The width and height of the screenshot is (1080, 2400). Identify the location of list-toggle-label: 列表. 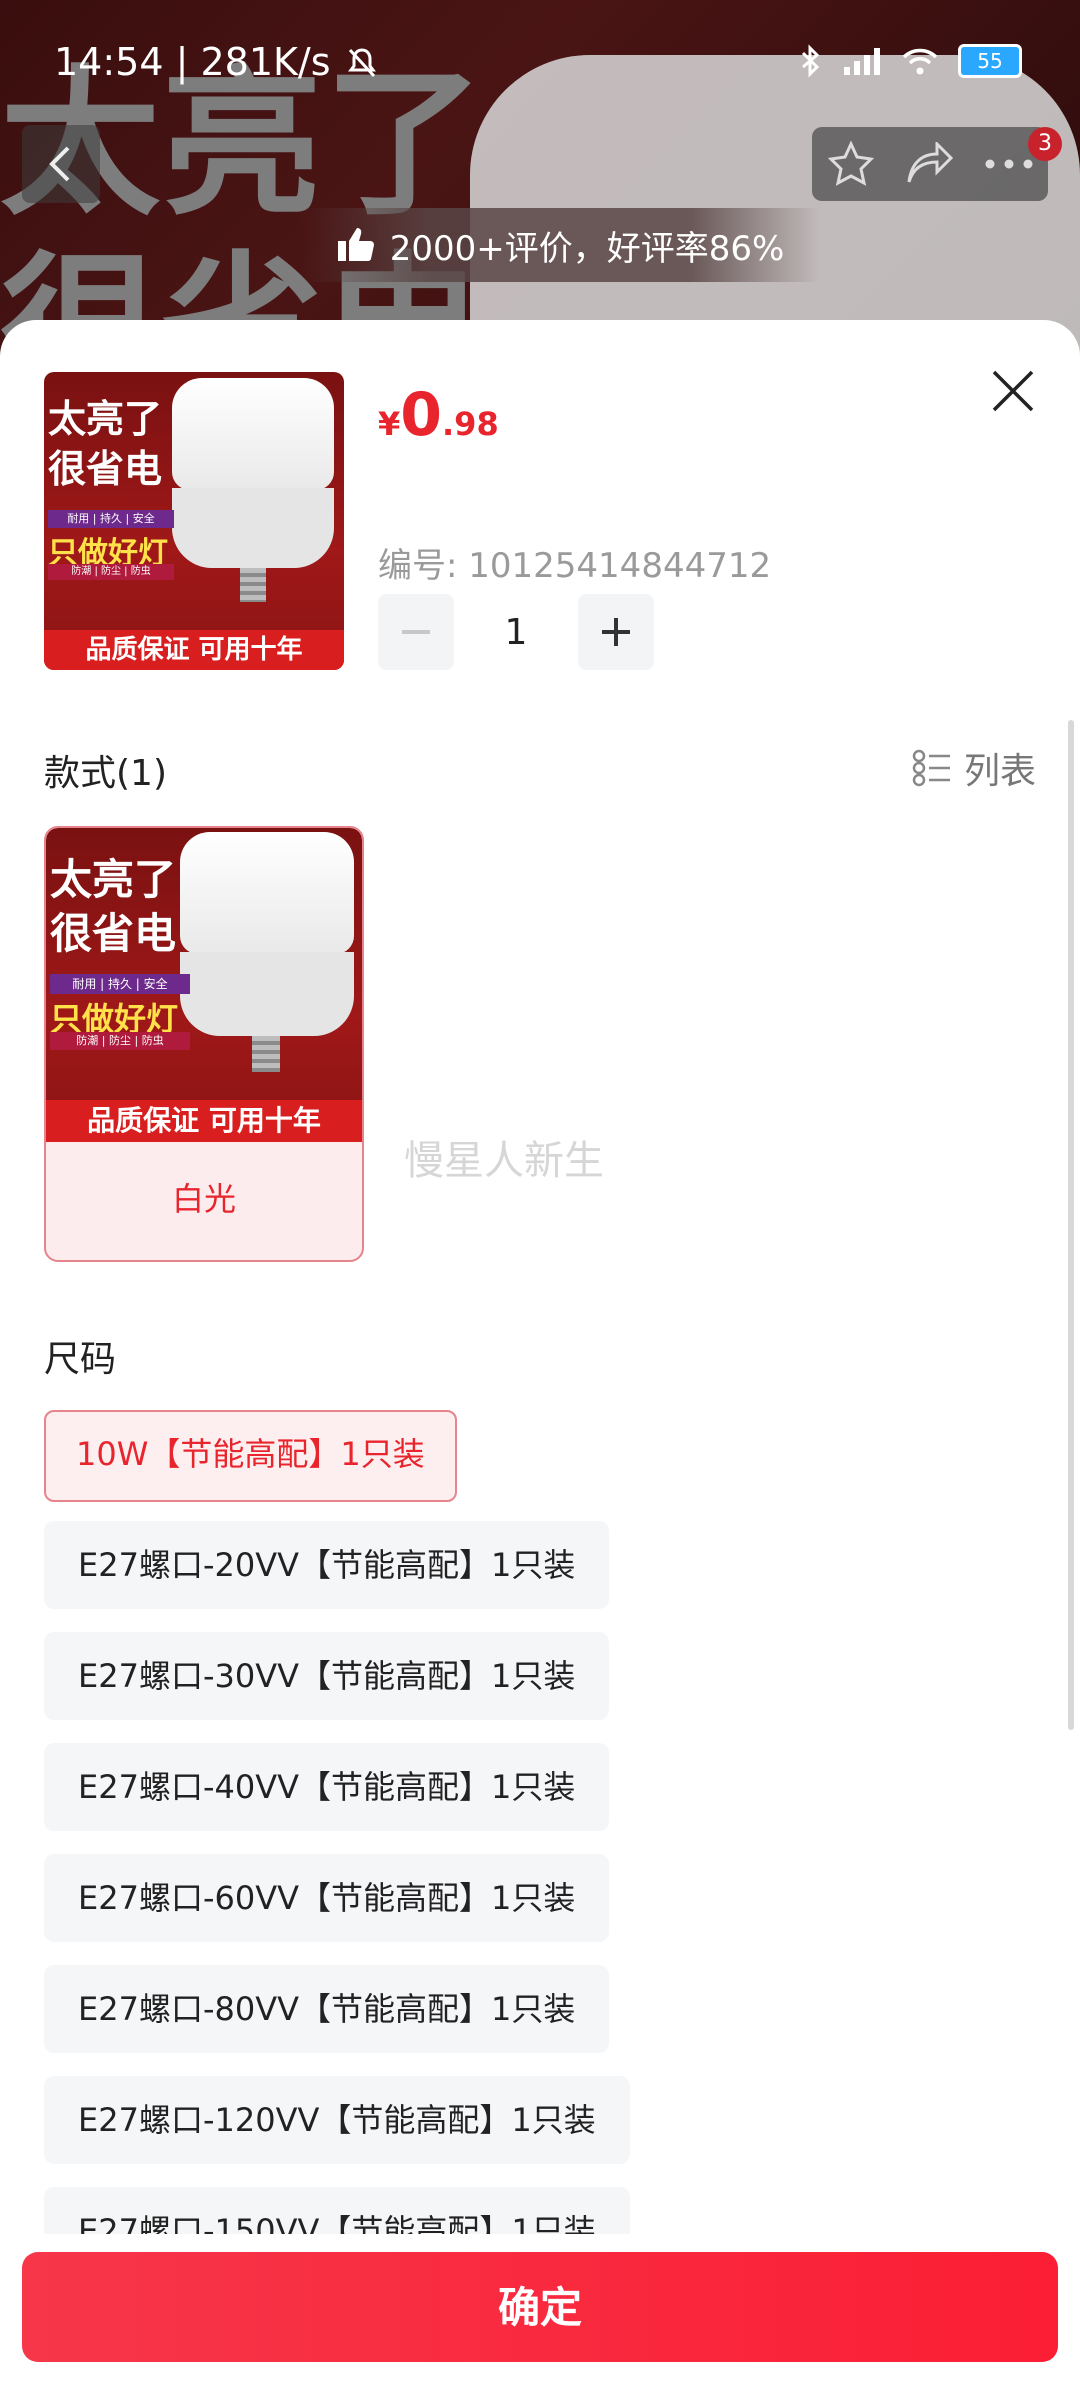
(999, 771).